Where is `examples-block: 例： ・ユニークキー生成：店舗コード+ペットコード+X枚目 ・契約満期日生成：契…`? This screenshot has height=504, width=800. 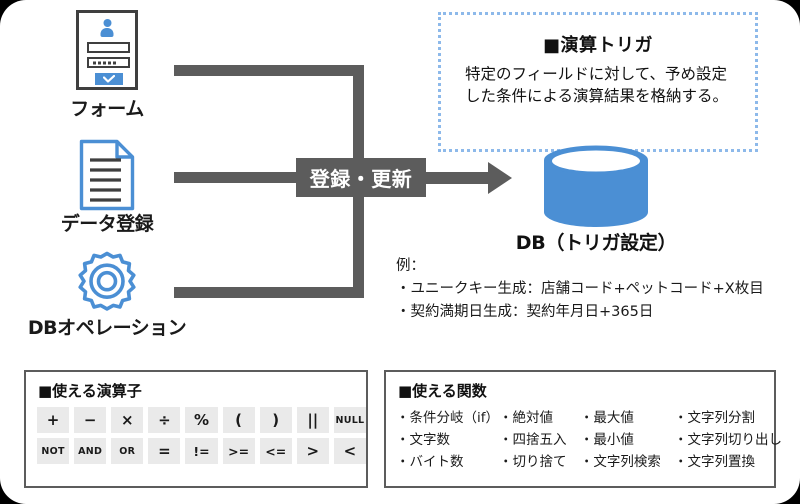
examples-block: 例： ・ユニークキー生成：店舗コード+ペットコード+X枚目 ・契約満期日生成：契… is located at coordinates (580, 289).